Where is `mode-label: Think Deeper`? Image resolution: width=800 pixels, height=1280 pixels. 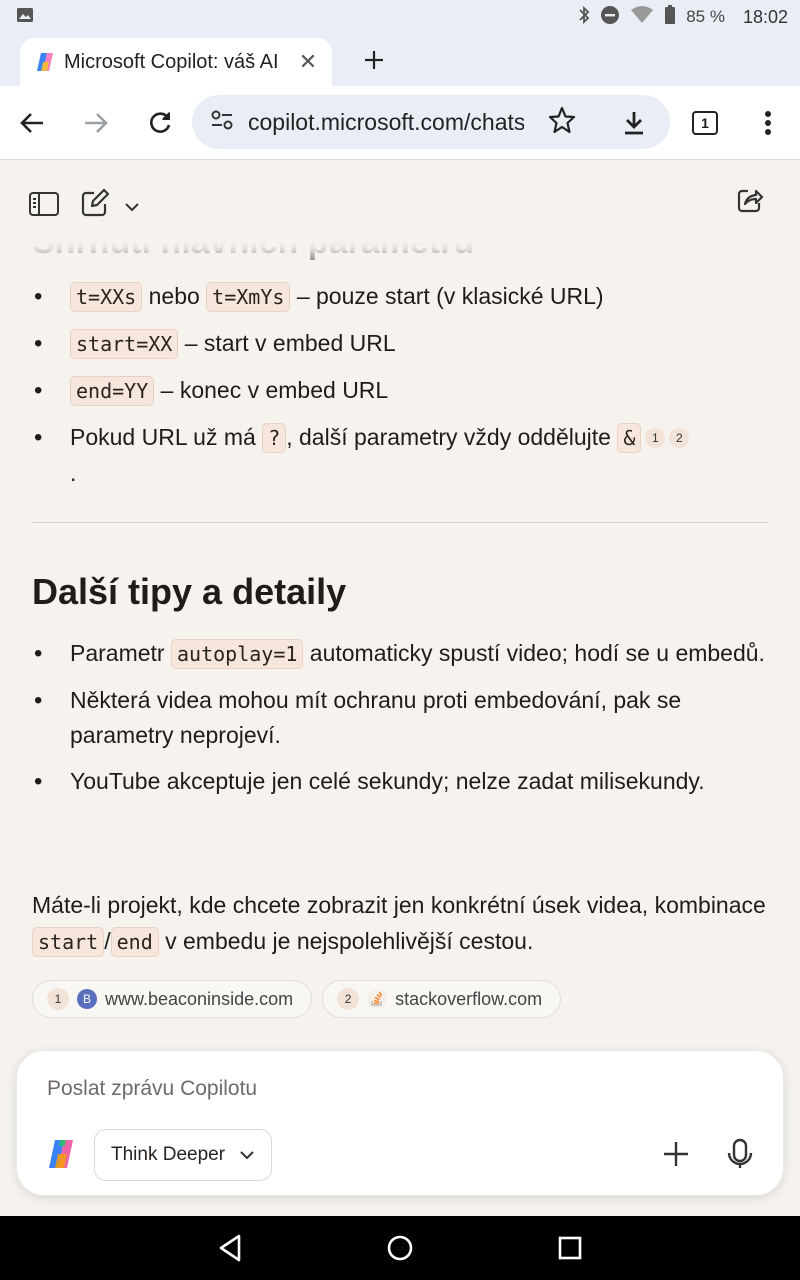
mode-label: Think Deeper is located at coordinates (168, 1154).